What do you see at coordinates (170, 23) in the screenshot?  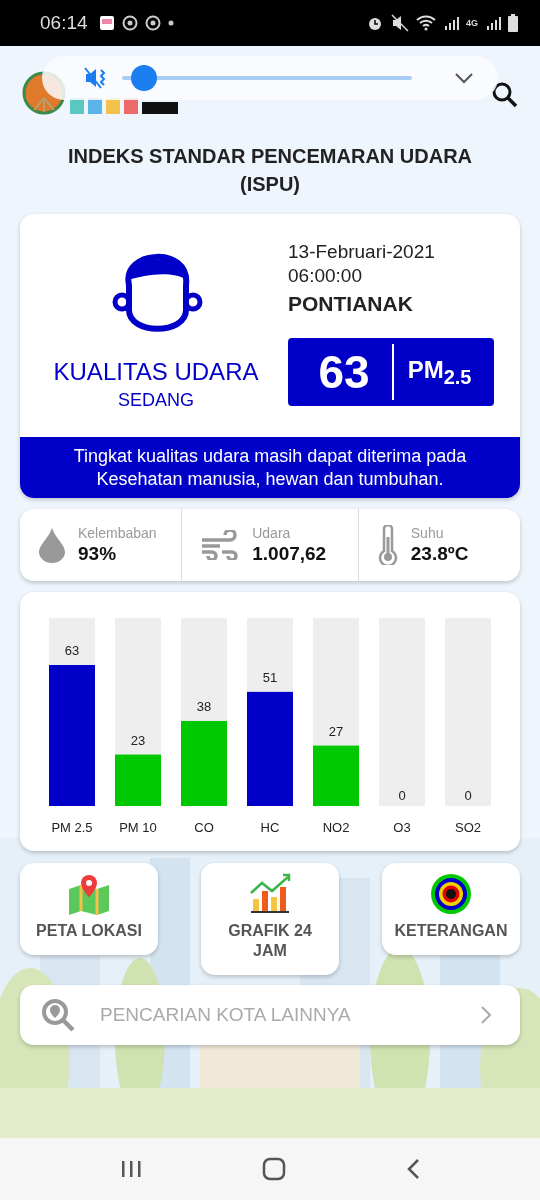 I see `dot-icon` at bounding box center [170, 23].